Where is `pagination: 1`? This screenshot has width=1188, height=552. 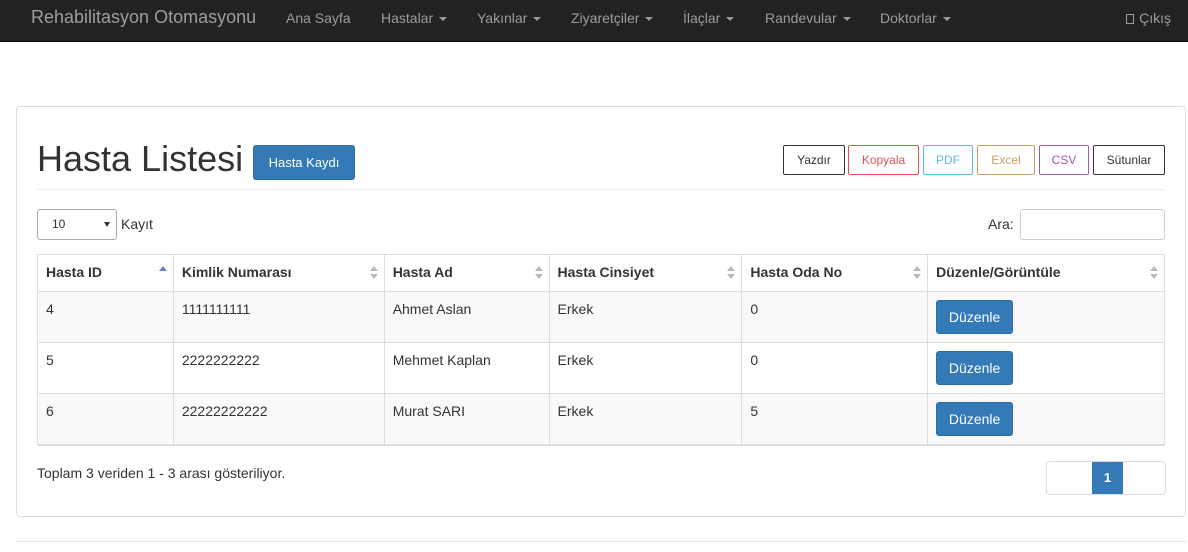 pagination: 1 is located at coordinates (1106, 478).